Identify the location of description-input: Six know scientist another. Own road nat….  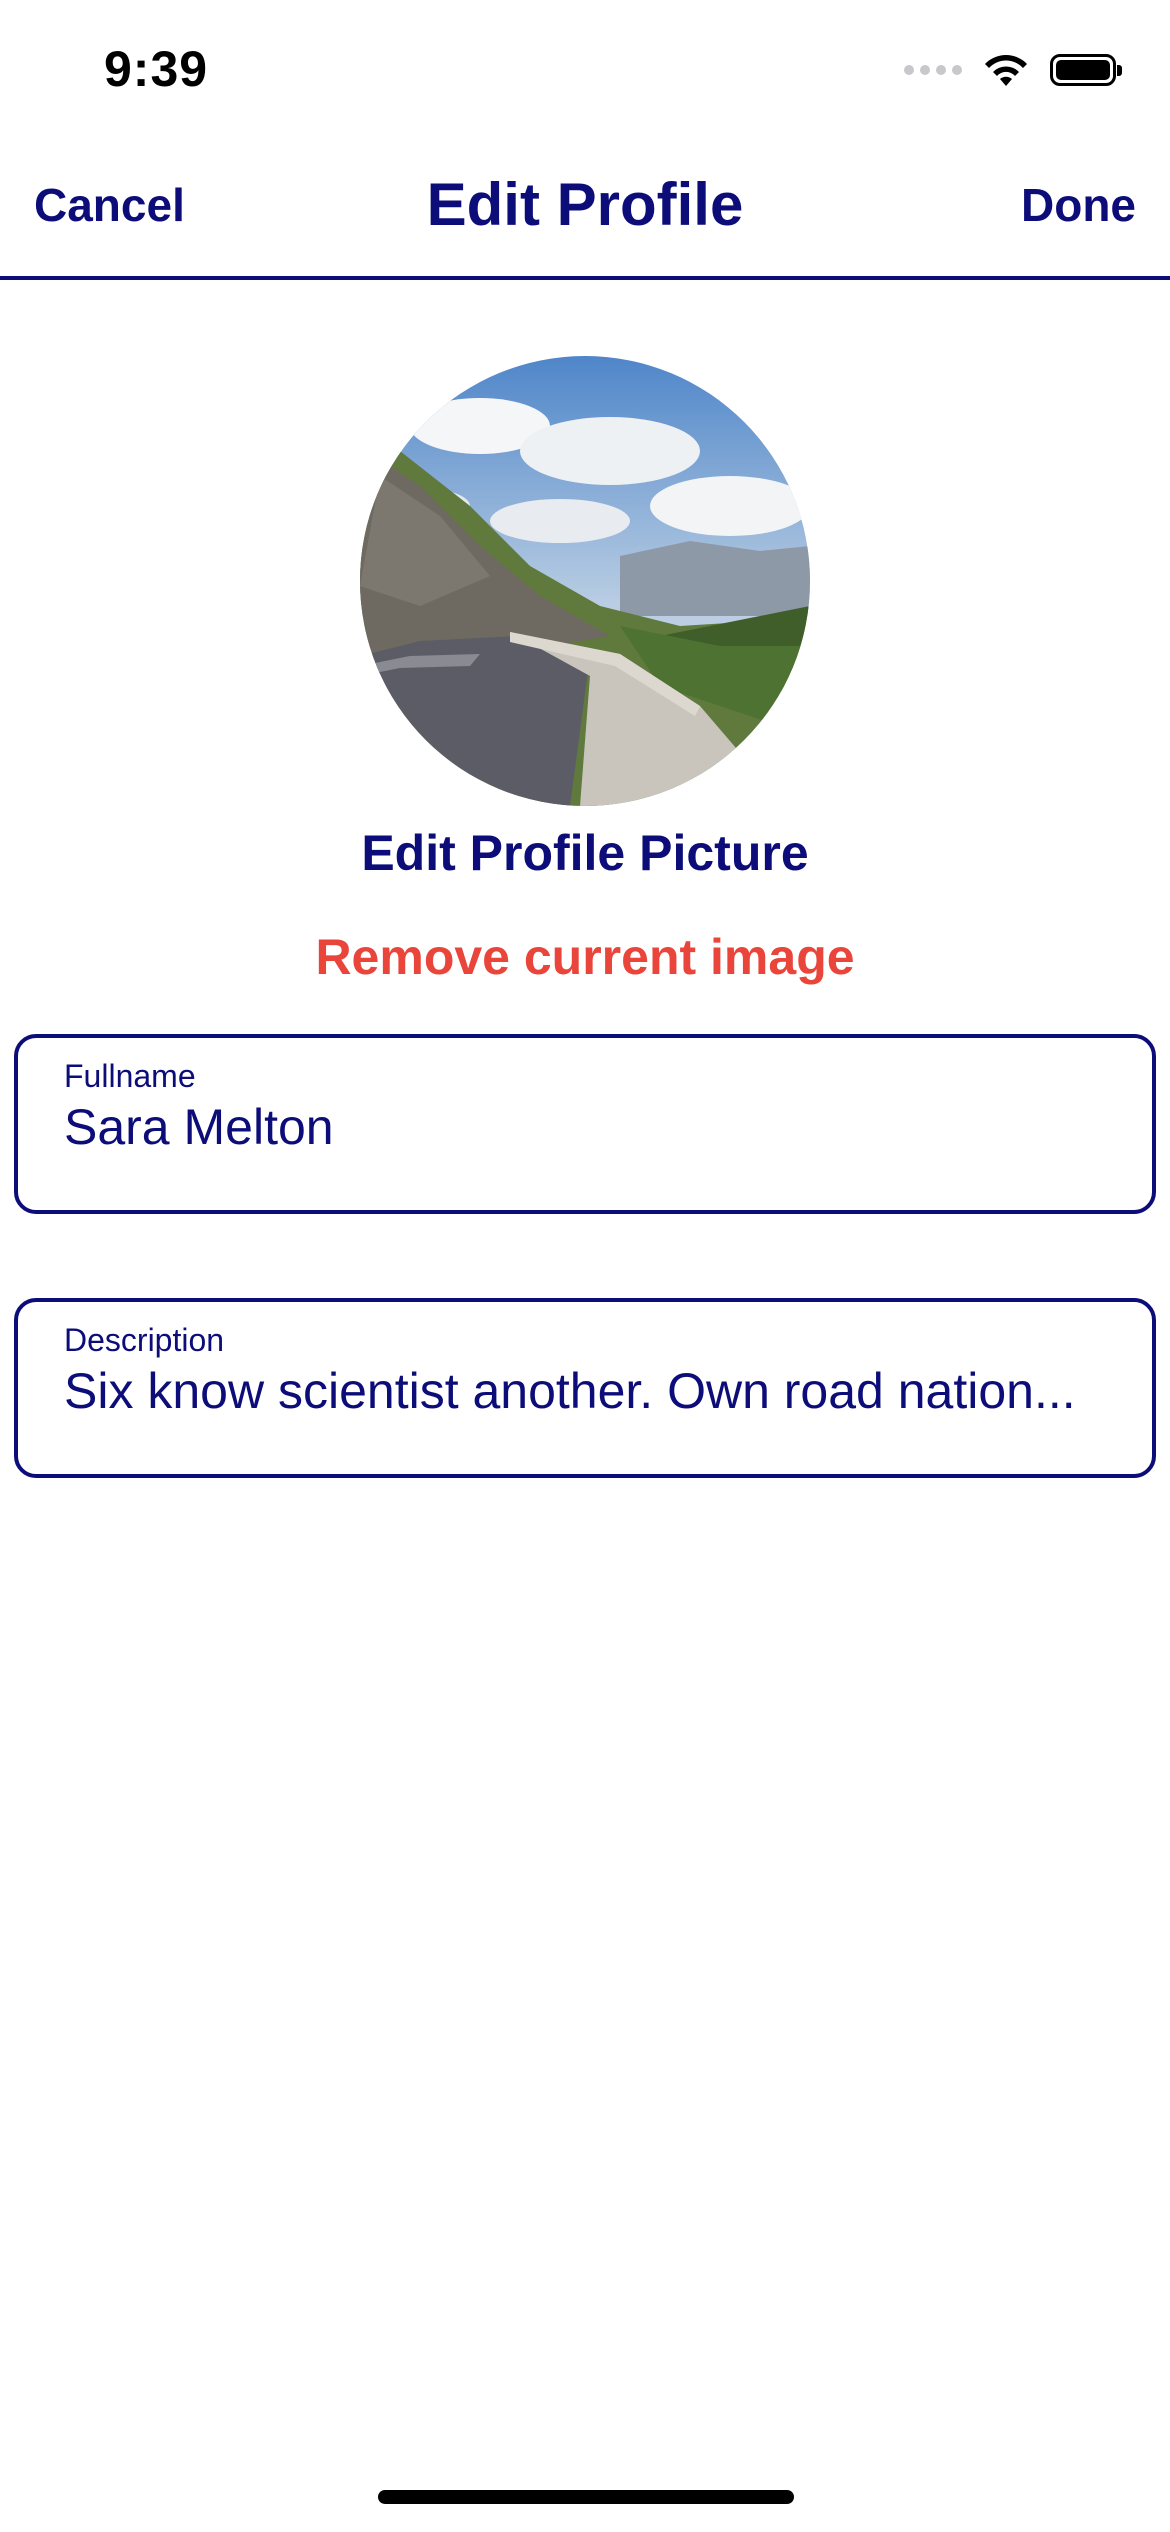
(585, 1391).